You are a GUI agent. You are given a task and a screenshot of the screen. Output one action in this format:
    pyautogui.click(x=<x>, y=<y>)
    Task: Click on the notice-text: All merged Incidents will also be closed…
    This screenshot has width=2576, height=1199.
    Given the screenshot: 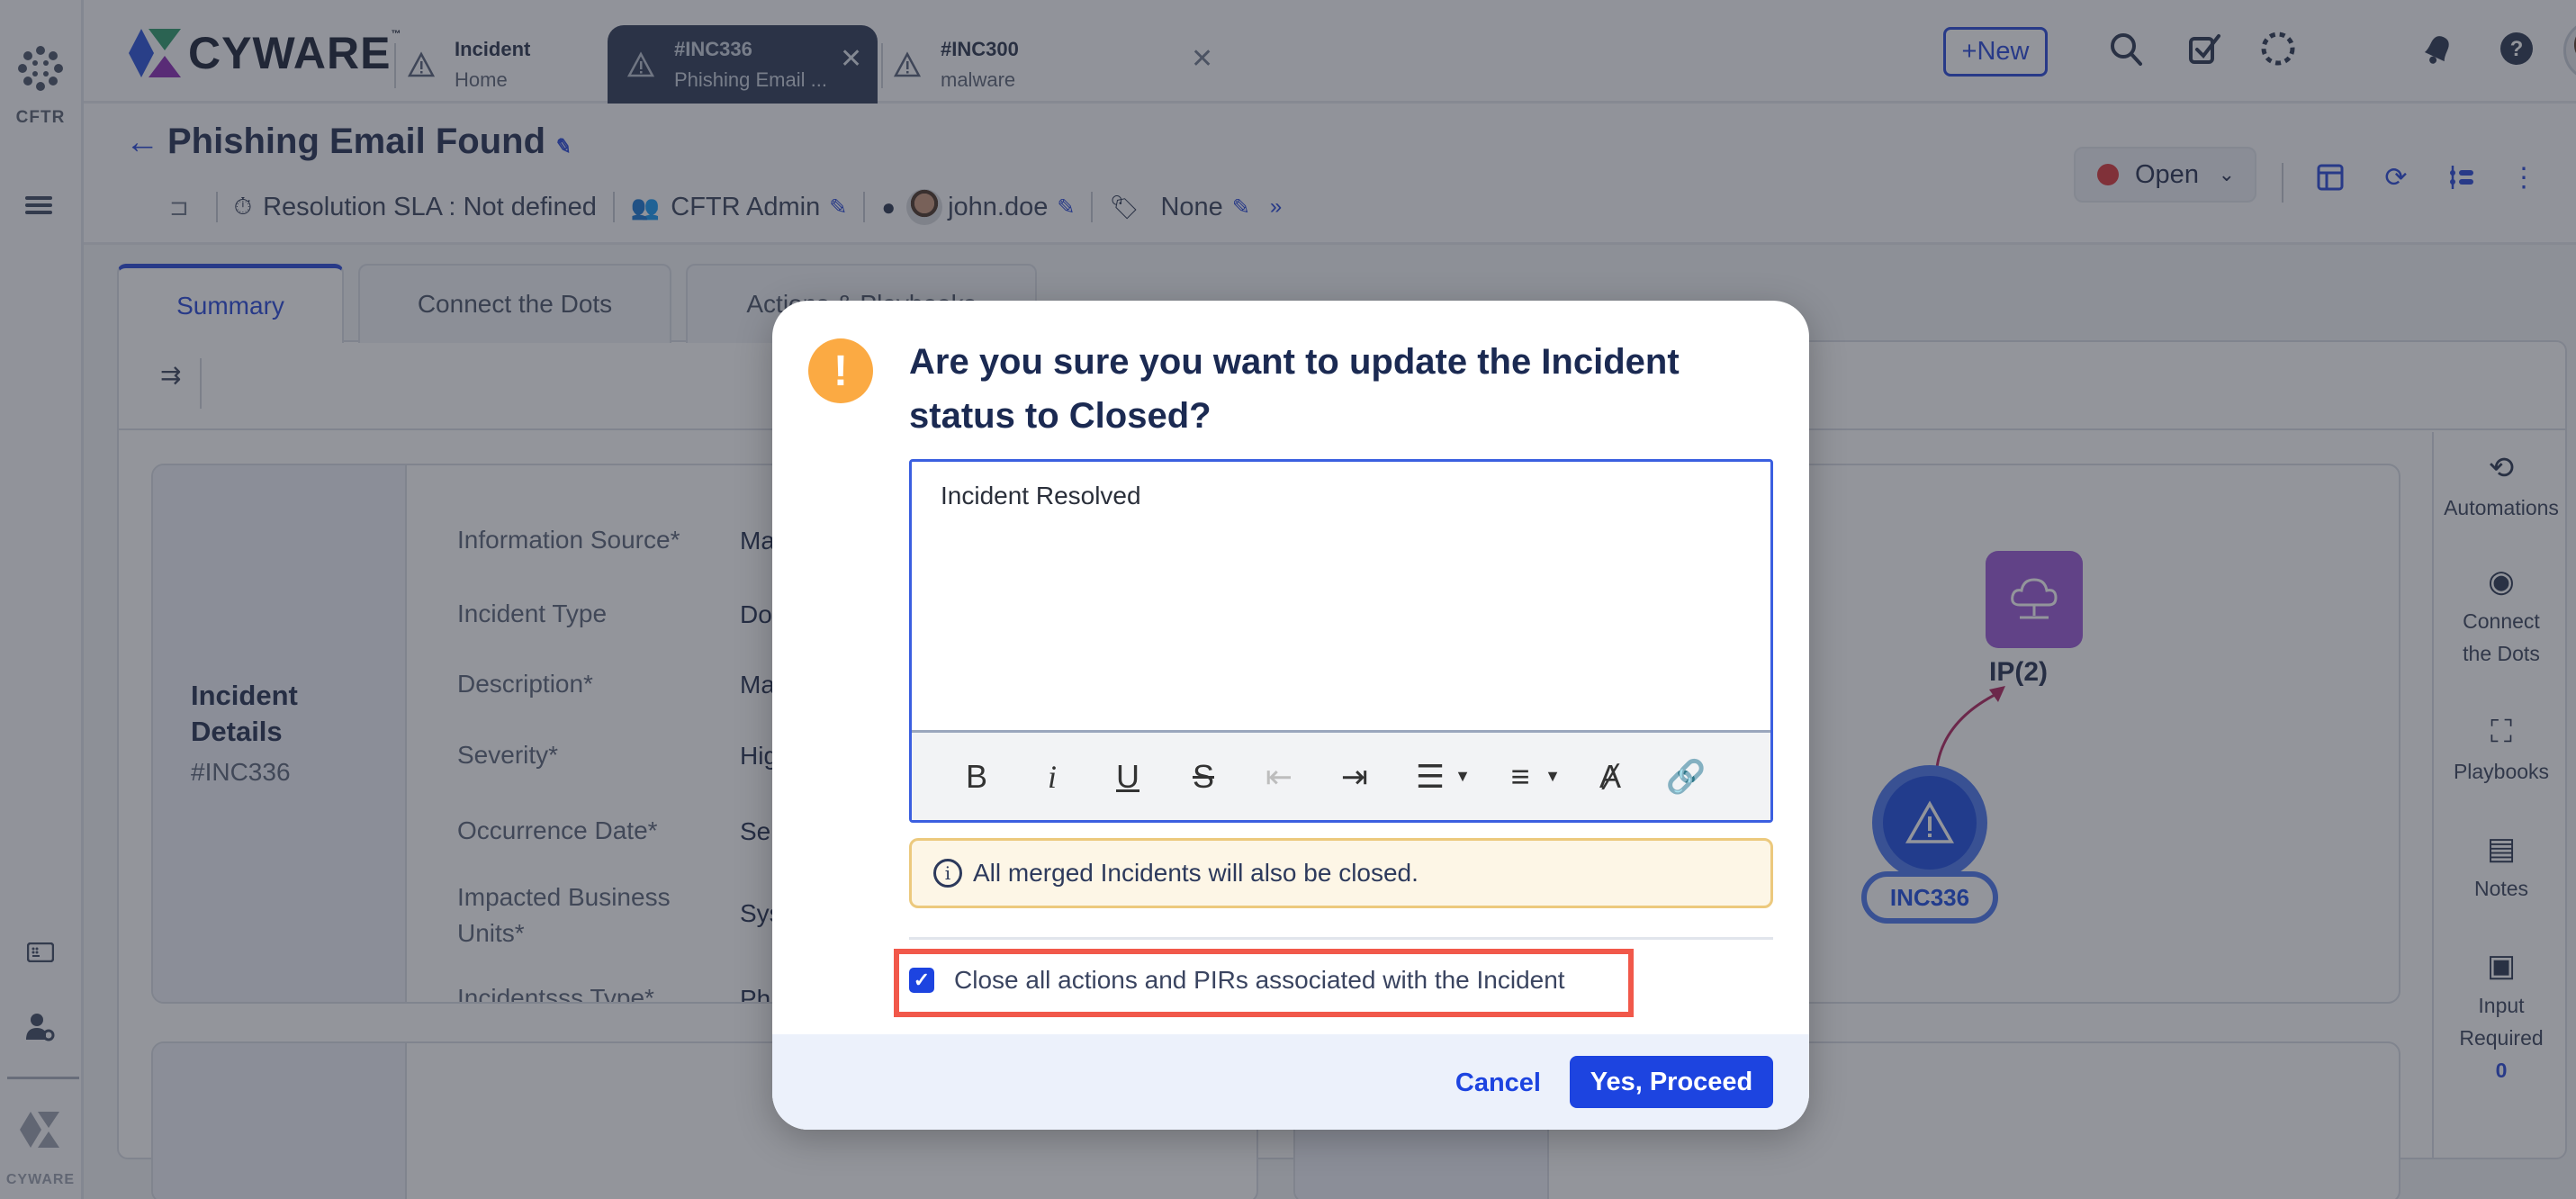 What is the action you would take?
    pyautogui.click(x=1196, y=873)
    